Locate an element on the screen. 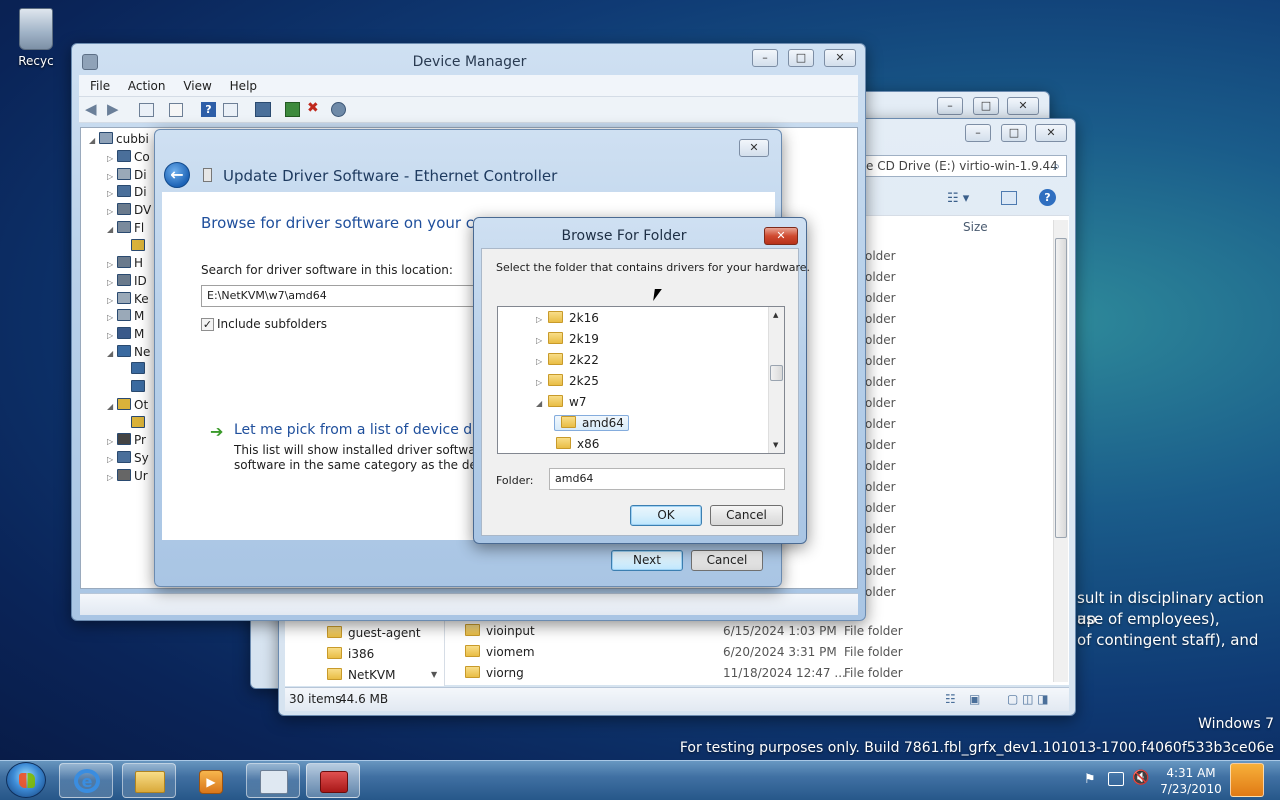  folder-tree: ▷ 2k16 ▷ 2k19 ▷ 2k22 ▷ 2k25 ◢ w7 amd64 x86 ▲ ▼ is located at coordinates (641, 380).